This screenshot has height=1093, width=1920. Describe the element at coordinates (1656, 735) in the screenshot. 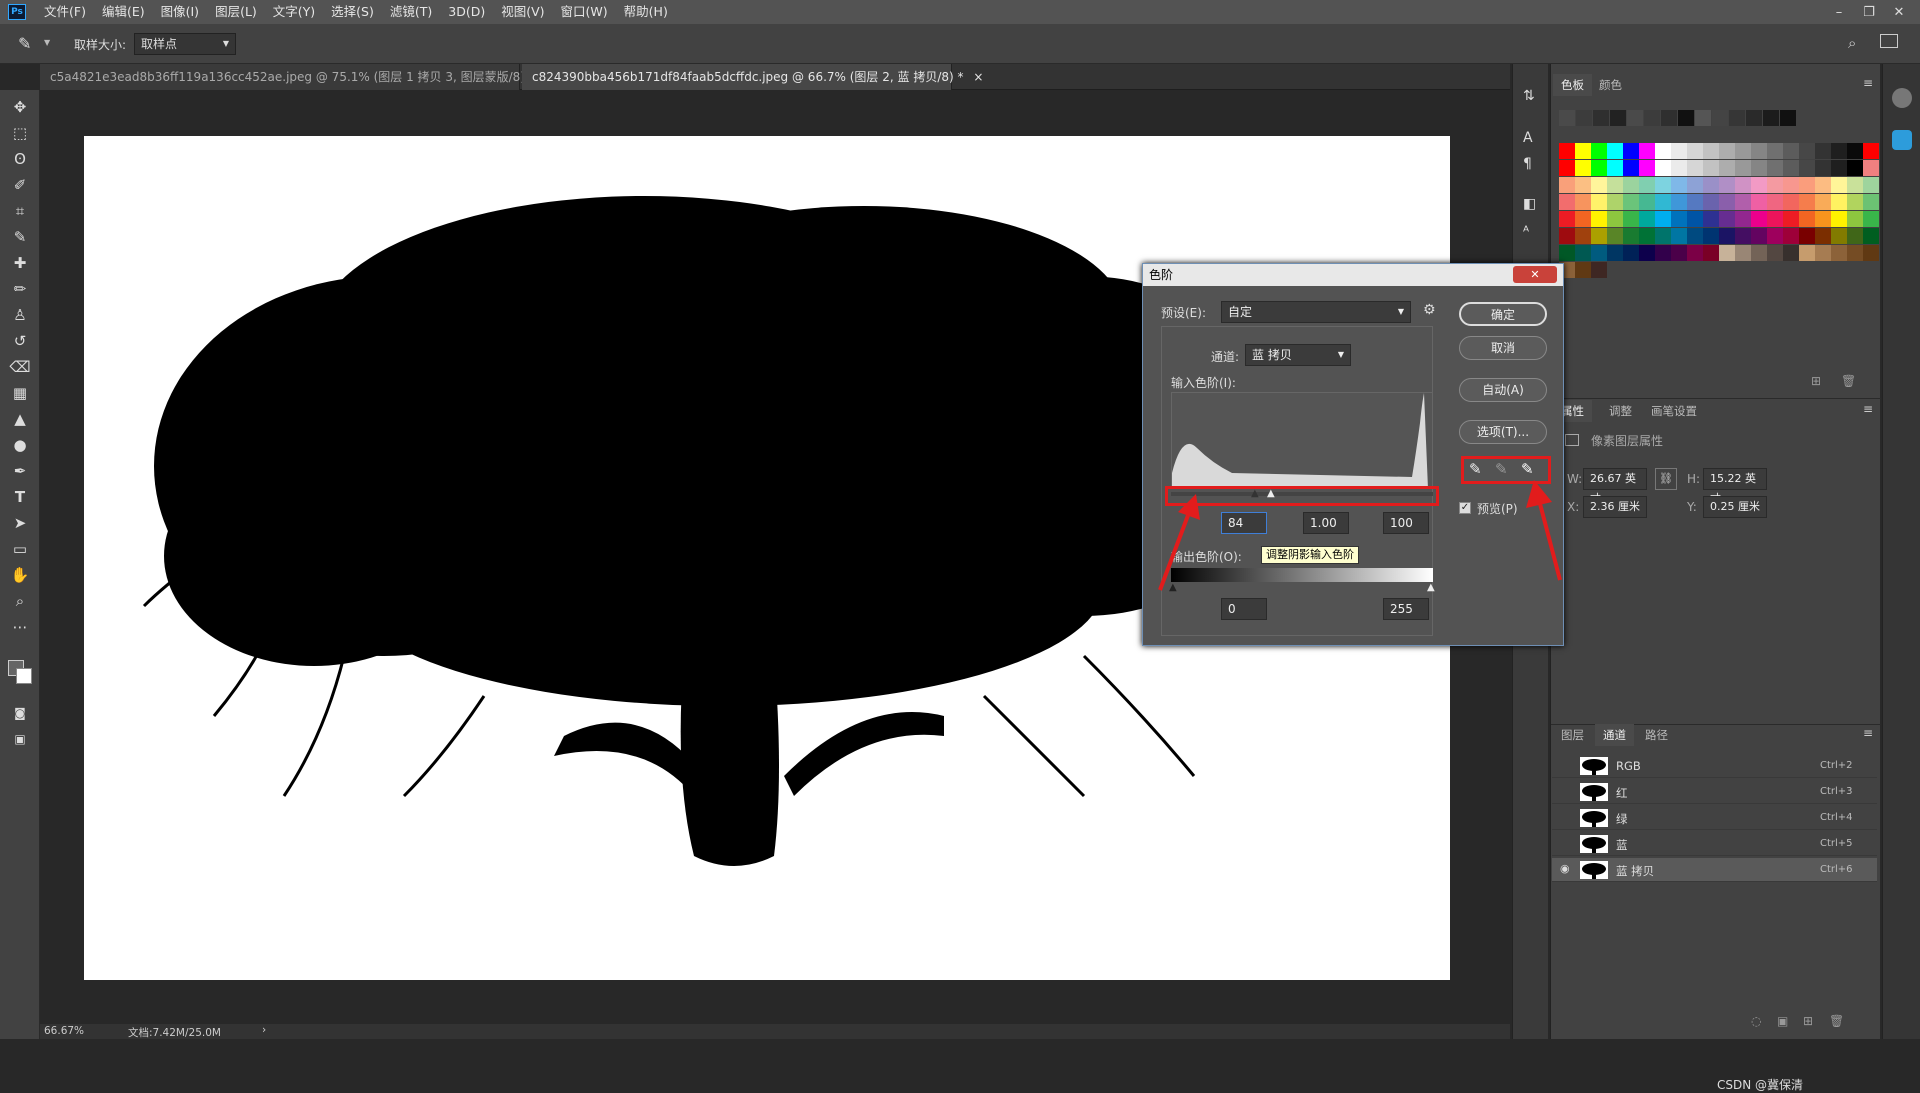

I see `tab-paths: 路径` at that location.